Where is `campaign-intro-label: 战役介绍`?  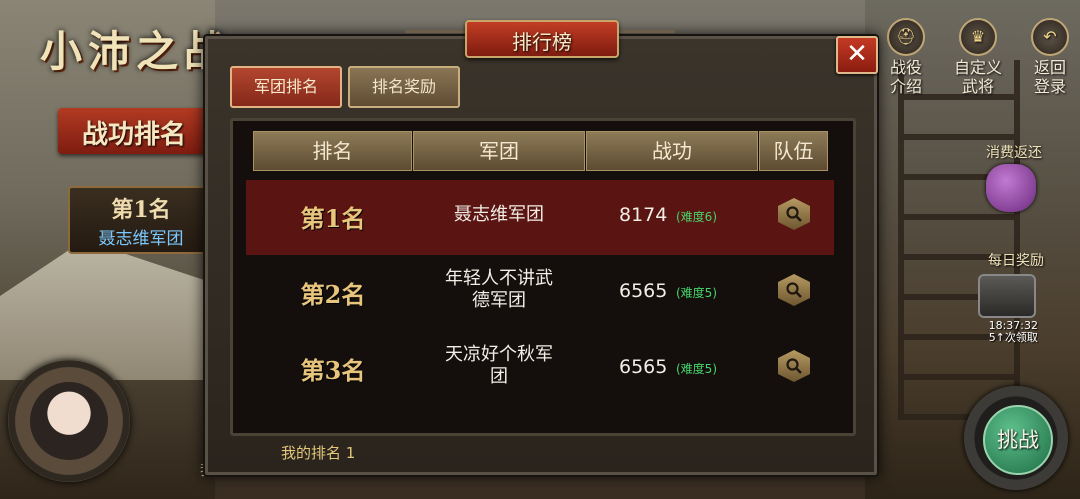
campaign-intro-label: 战役介绍 is located at coordinates (905, 77).